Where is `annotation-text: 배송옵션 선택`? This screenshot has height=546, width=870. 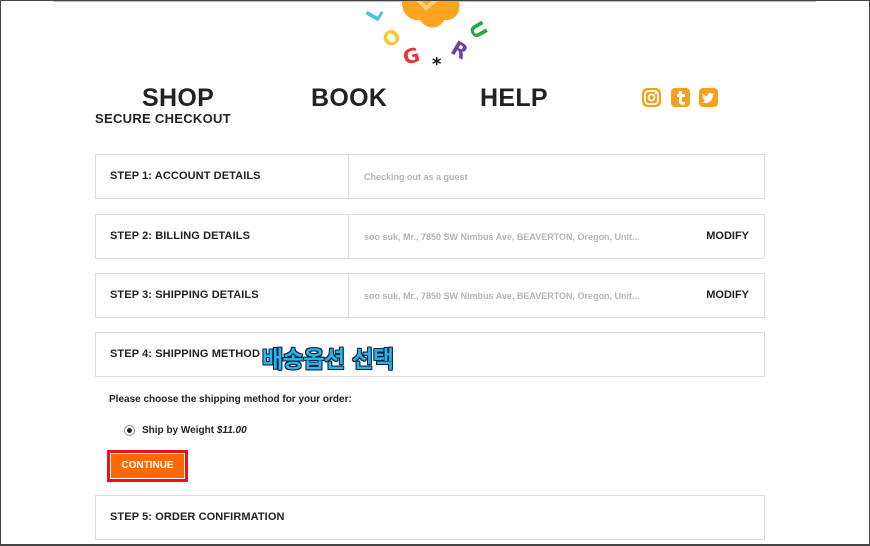 annotation-text: 배송옵션 선택 is located at coordinates (328, 360).